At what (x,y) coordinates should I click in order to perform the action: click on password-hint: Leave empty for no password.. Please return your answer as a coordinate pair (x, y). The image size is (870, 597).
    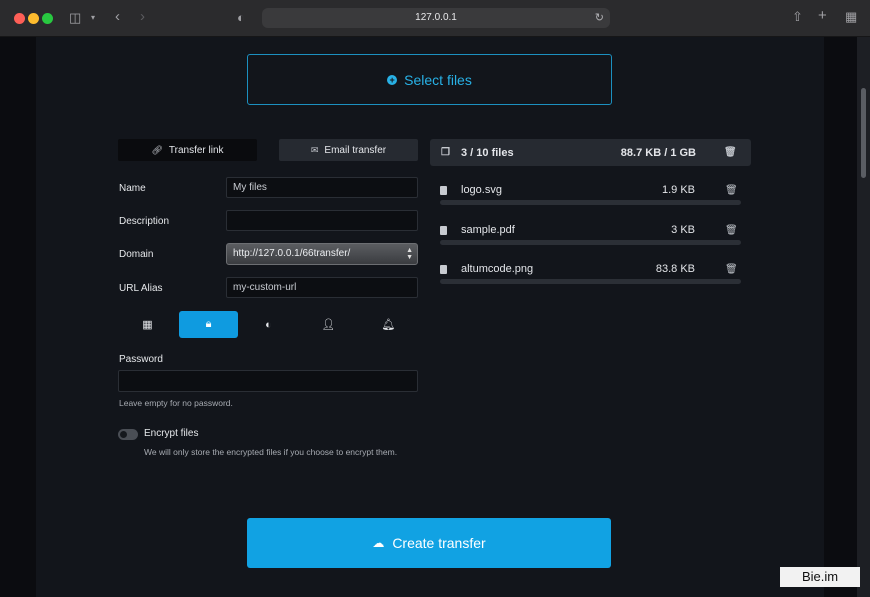
    Looking at the image, I should click on (176, 403).